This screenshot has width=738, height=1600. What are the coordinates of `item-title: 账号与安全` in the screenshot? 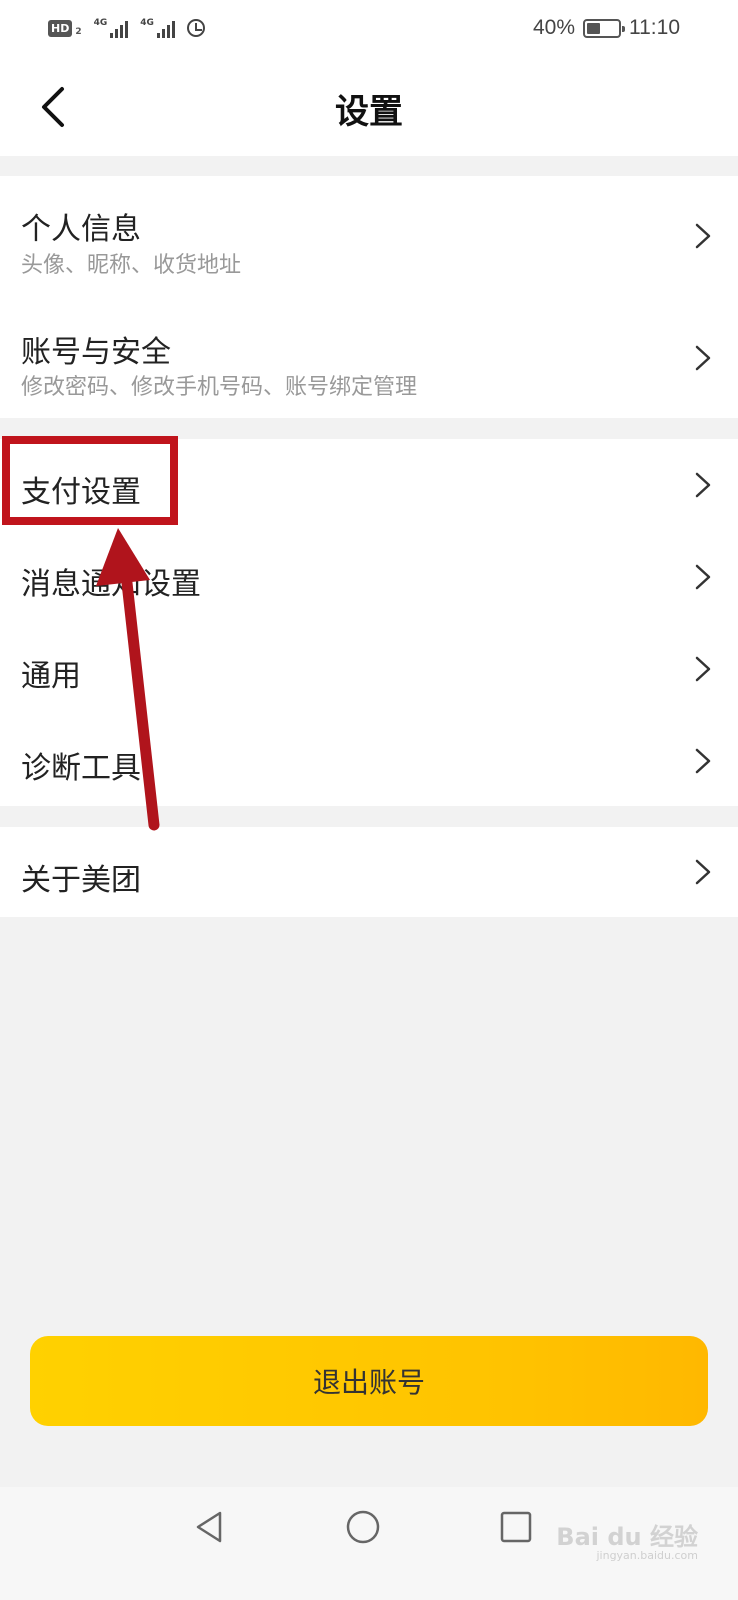 It's located at (96, 352).